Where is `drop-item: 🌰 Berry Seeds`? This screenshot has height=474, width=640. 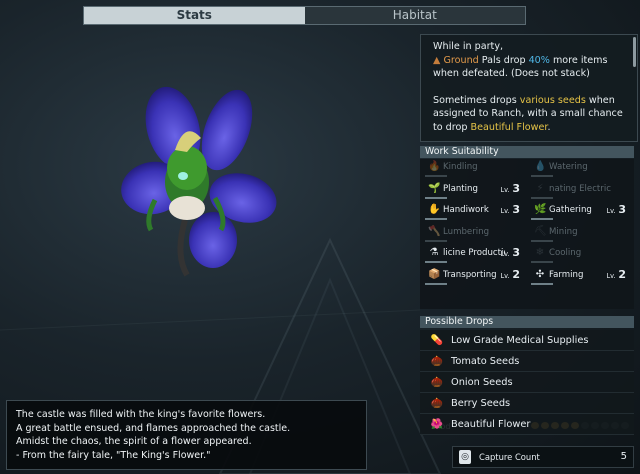
drop-item: 🌰 Berry Seeds is located at coordinates (527, 403).